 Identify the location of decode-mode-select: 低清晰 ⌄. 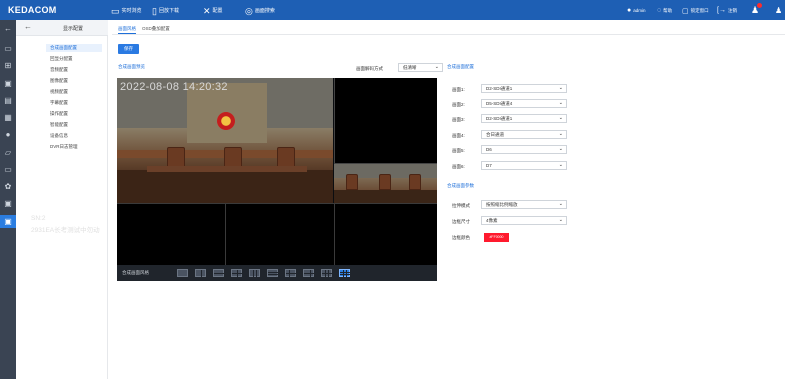
(420, 67).